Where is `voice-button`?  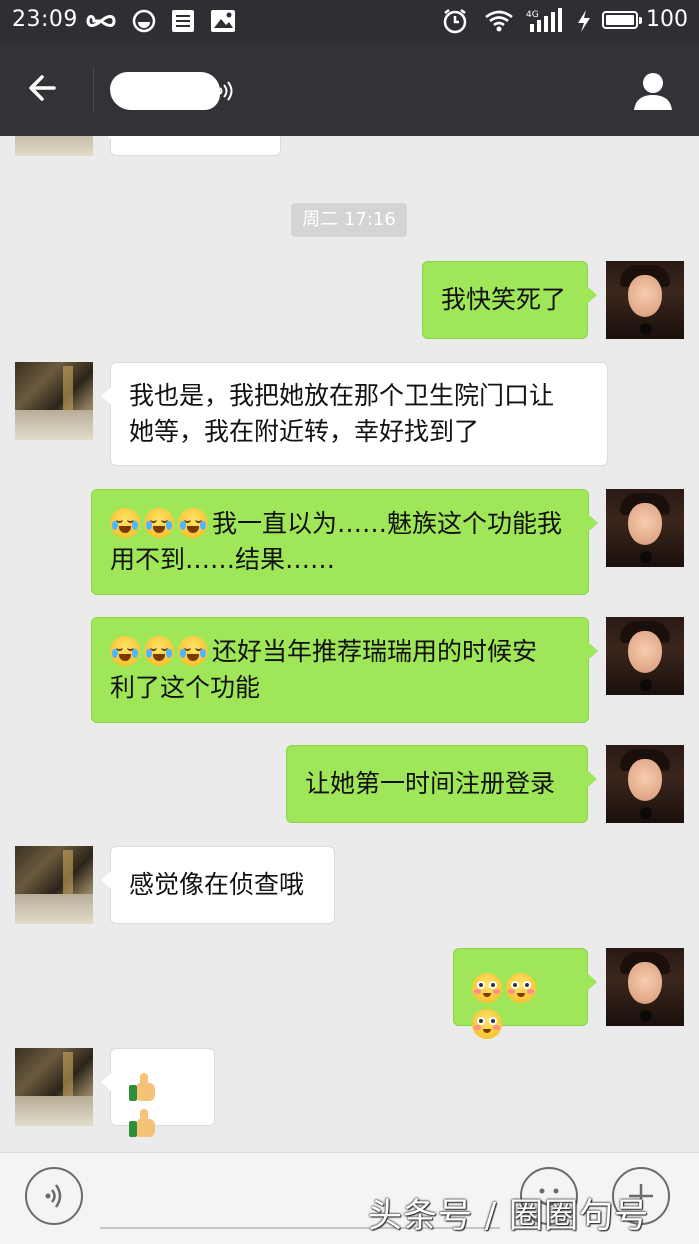
voice-button is located at coordinates (54, 1196).